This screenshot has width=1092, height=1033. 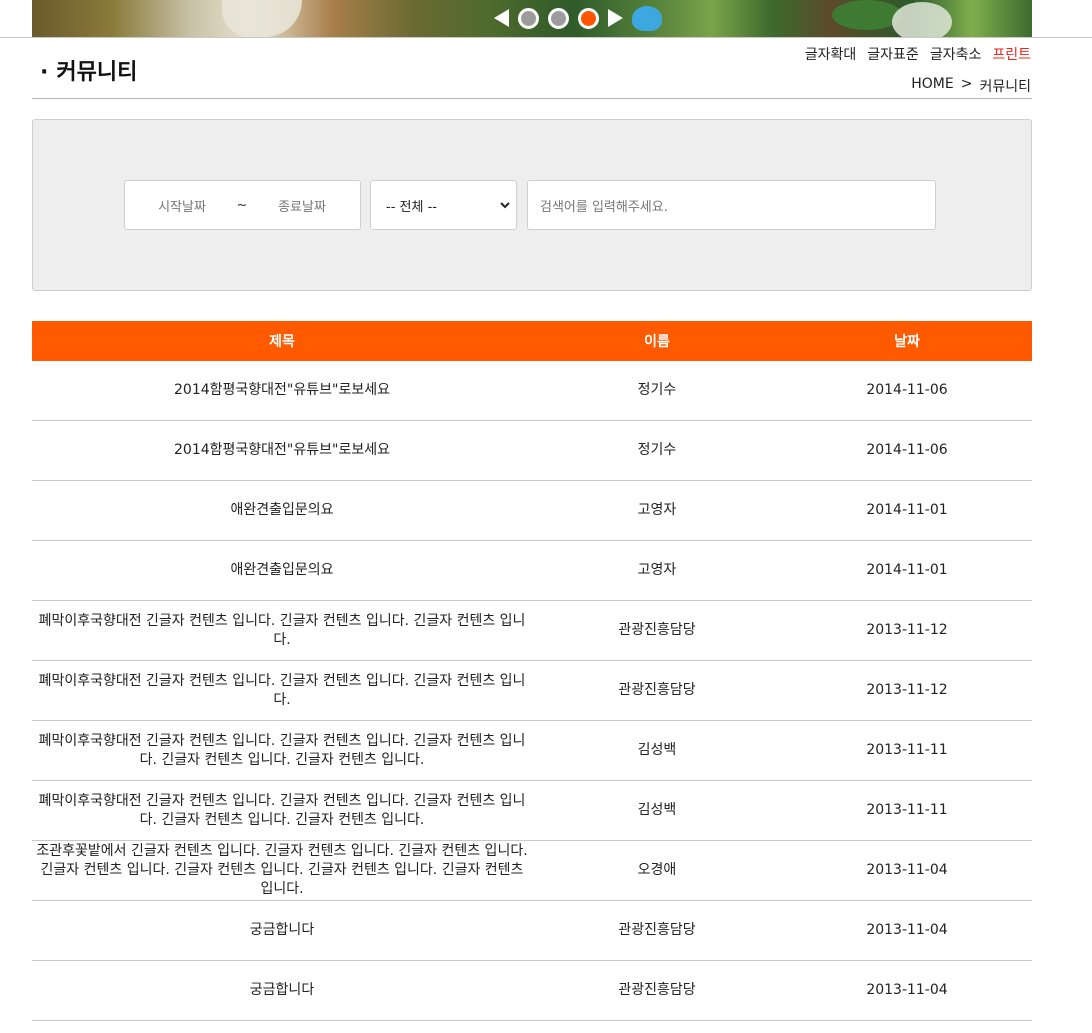 What do you see at coordinates (282, 342) in the screenshot?
I see `column-header-title: 제목` at bounding box center [282, 342].